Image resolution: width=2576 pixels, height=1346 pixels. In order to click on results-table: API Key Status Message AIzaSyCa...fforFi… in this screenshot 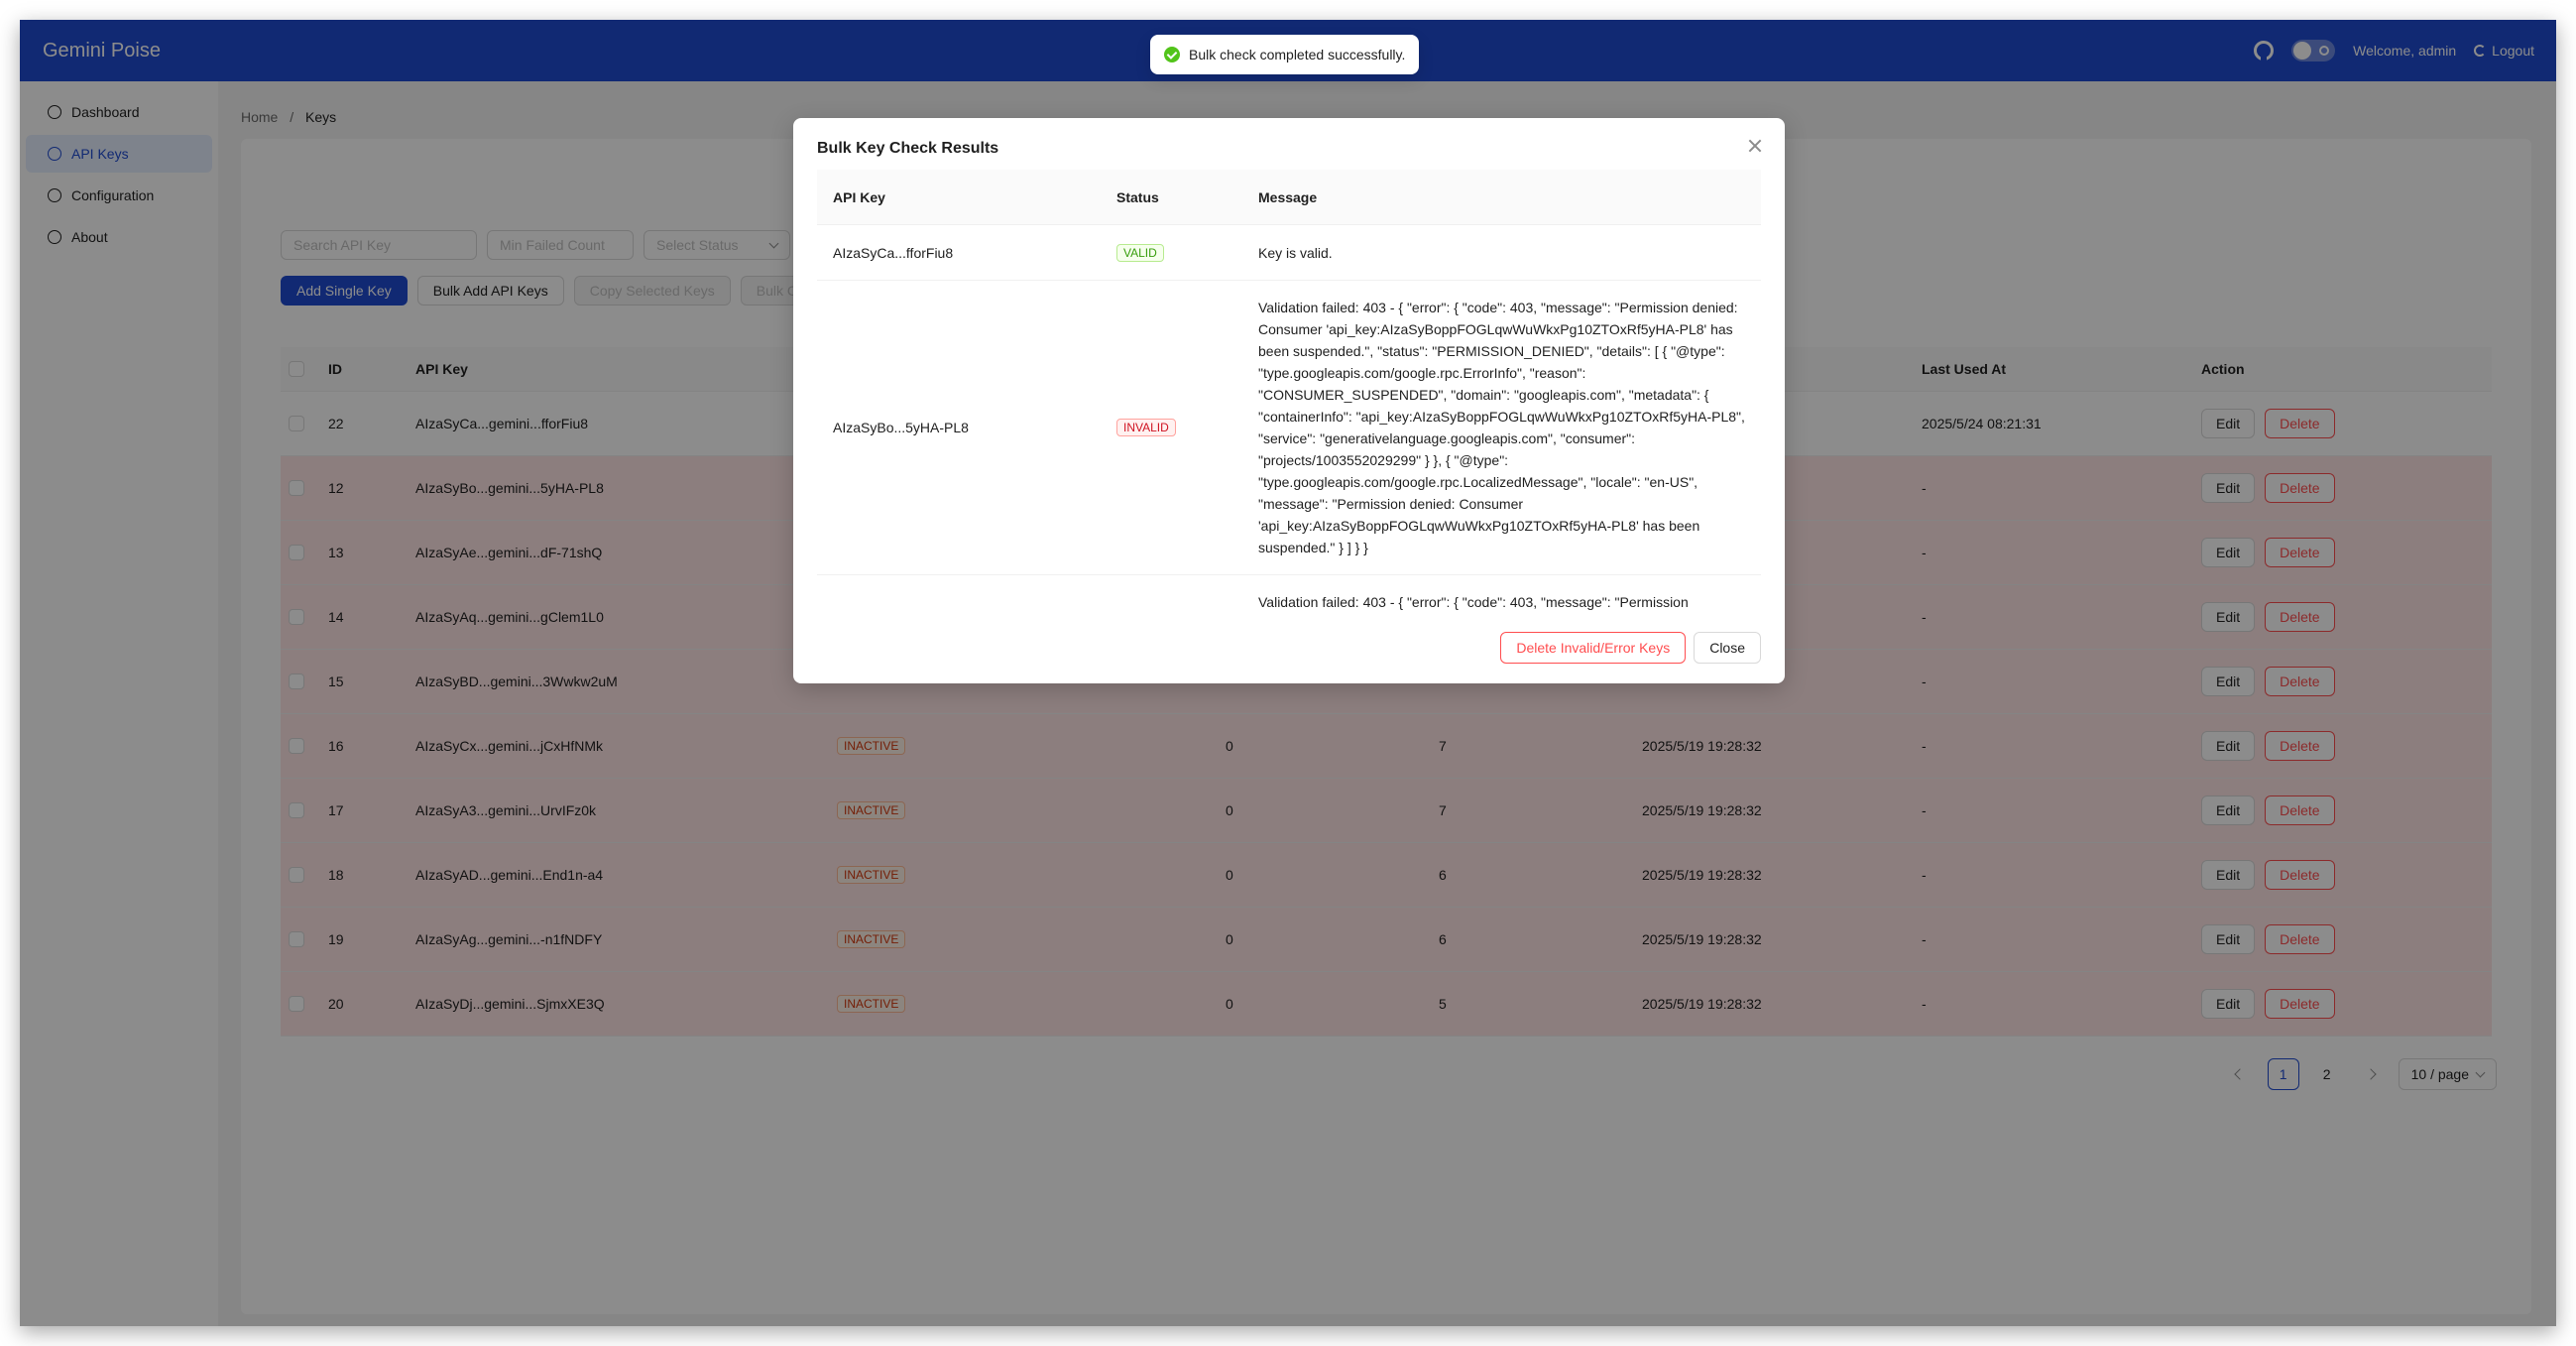, I will do `click(1289, 395)`.